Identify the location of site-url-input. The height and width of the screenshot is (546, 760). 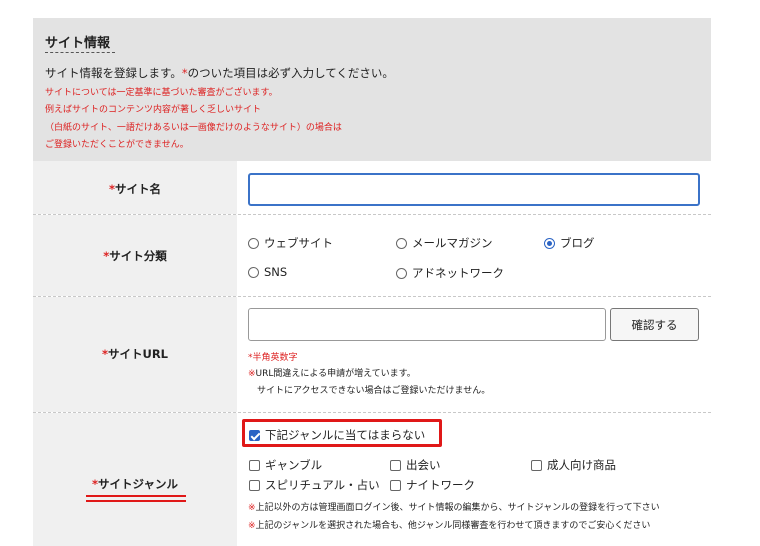
(427, 324).